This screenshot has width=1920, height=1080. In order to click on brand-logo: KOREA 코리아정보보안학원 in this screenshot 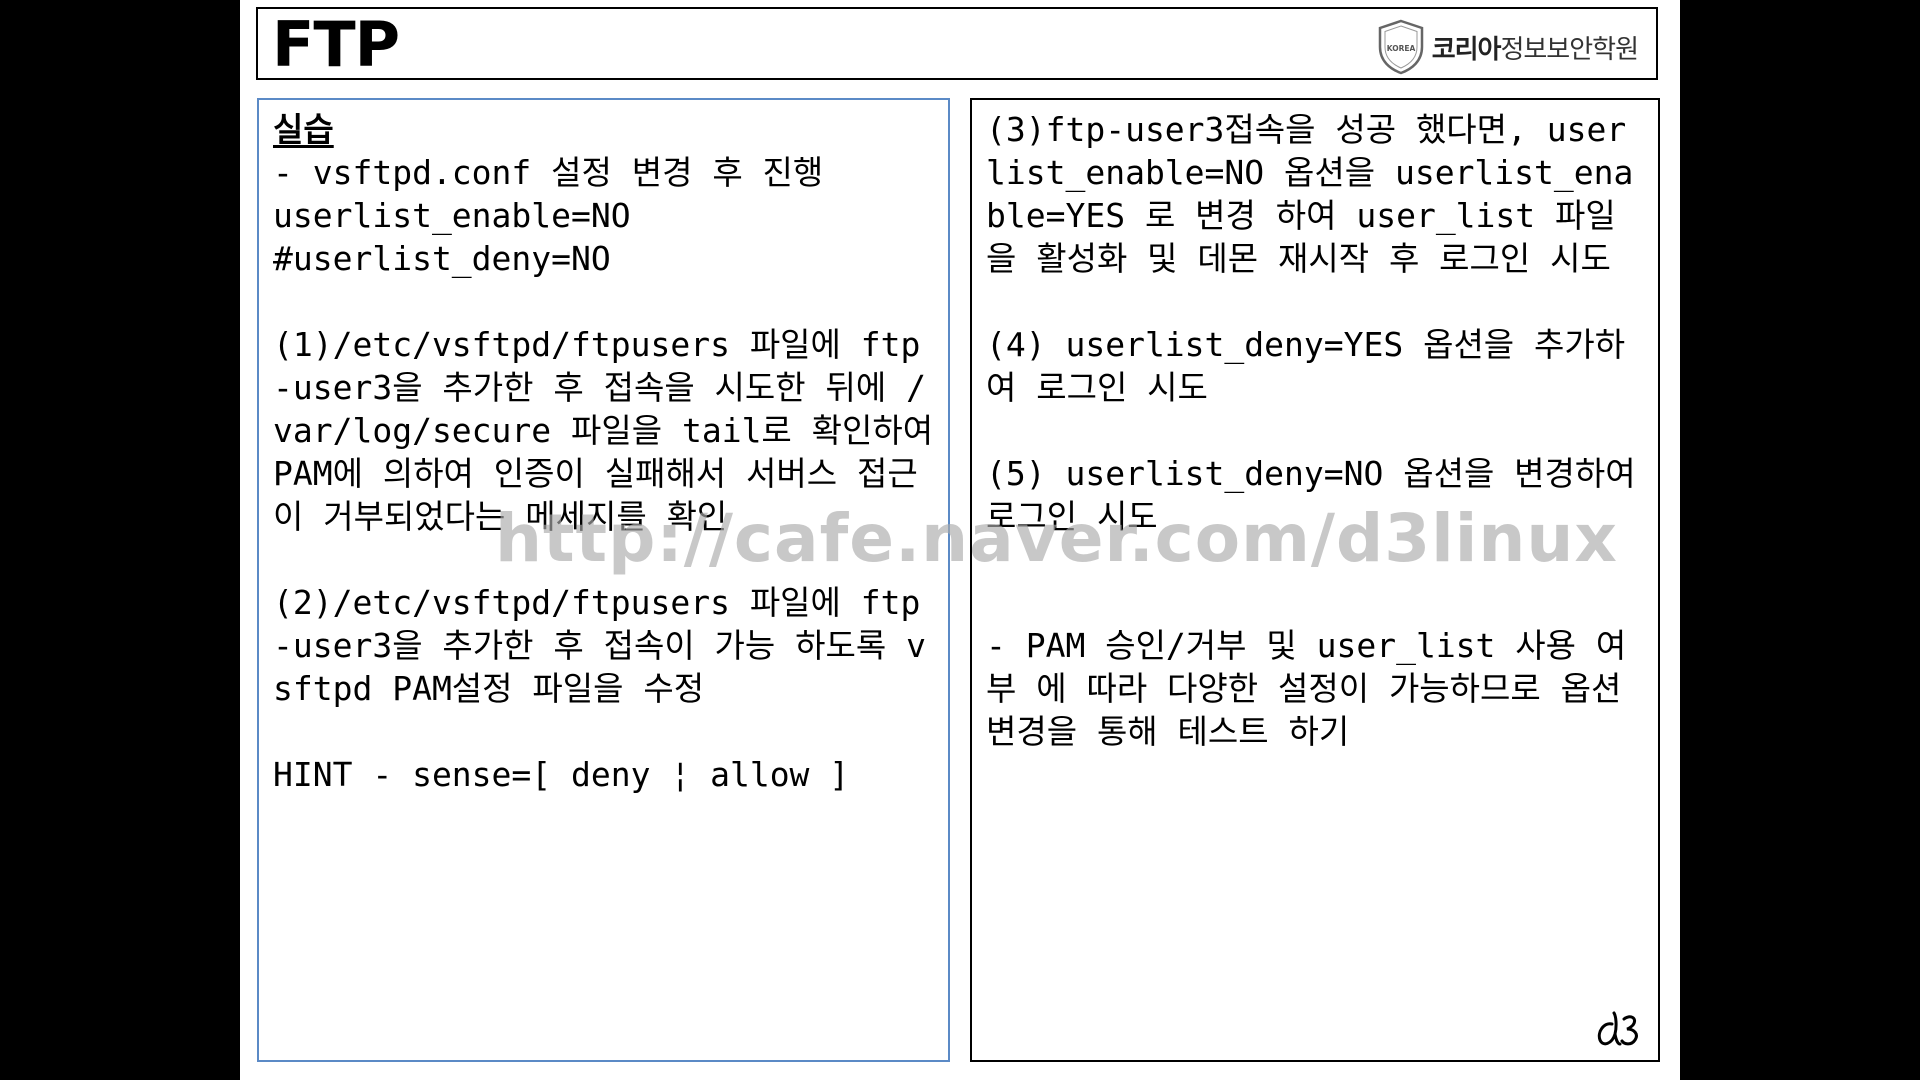, I will do `click(1507, 47)`.